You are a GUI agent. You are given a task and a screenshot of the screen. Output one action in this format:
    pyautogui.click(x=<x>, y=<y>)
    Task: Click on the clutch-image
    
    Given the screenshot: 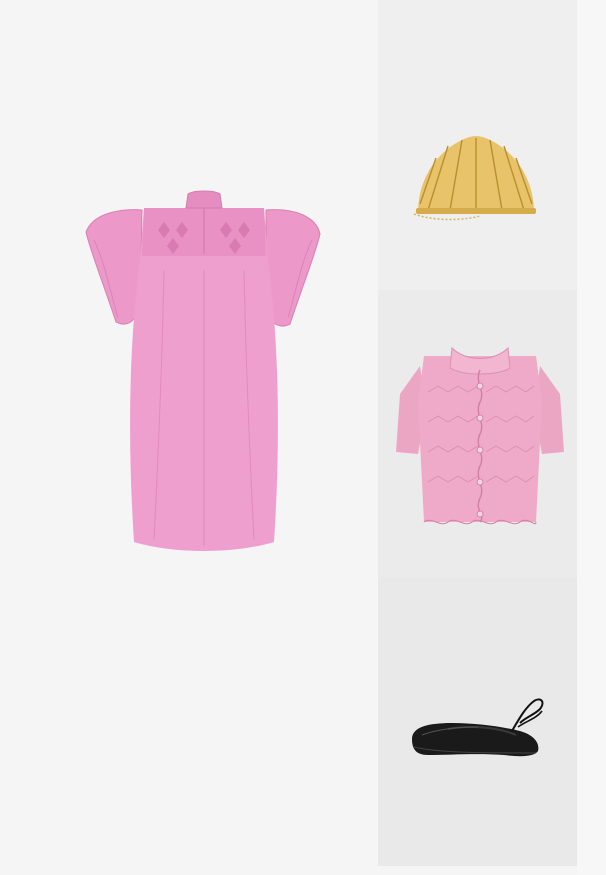 What is the action you would take?
    pyautogui.click(x=474, y=178)
    